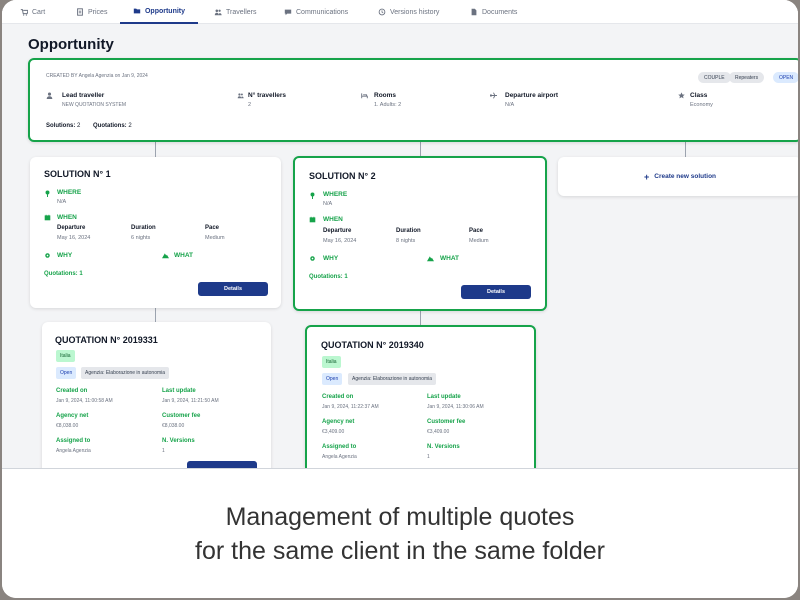  What do you see at coordinates (84, 401) in the screenshot?
I see `created-on-value: Jan 9, 2024, 11:00:58 AM` at bounding box center [84, 401].